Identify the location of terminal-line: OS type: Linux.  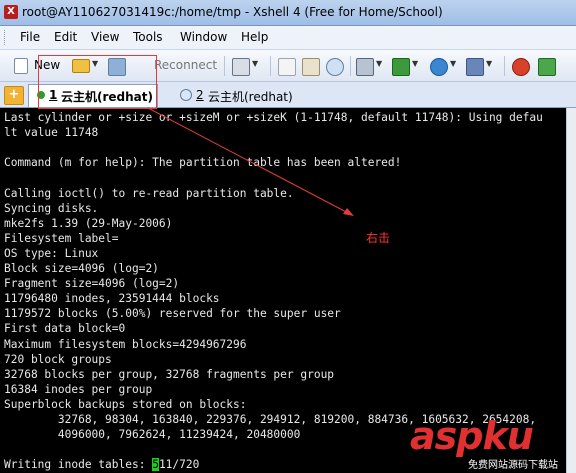
(51, 253).